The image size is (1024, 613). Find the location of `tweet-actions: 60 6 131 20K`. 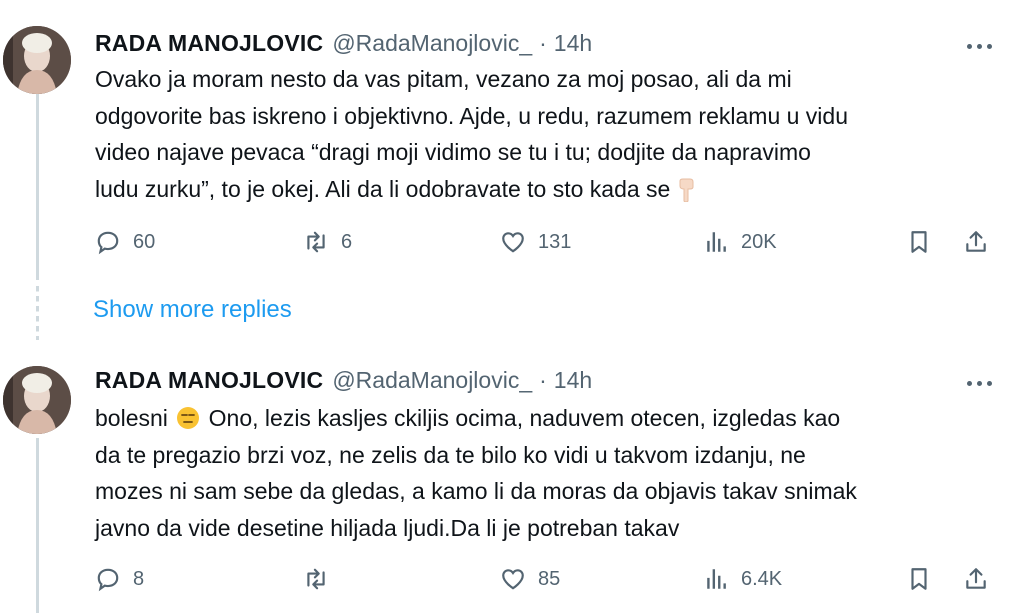

tweet-actions: 60 6 131 20K is located at coordinates (545, 244).